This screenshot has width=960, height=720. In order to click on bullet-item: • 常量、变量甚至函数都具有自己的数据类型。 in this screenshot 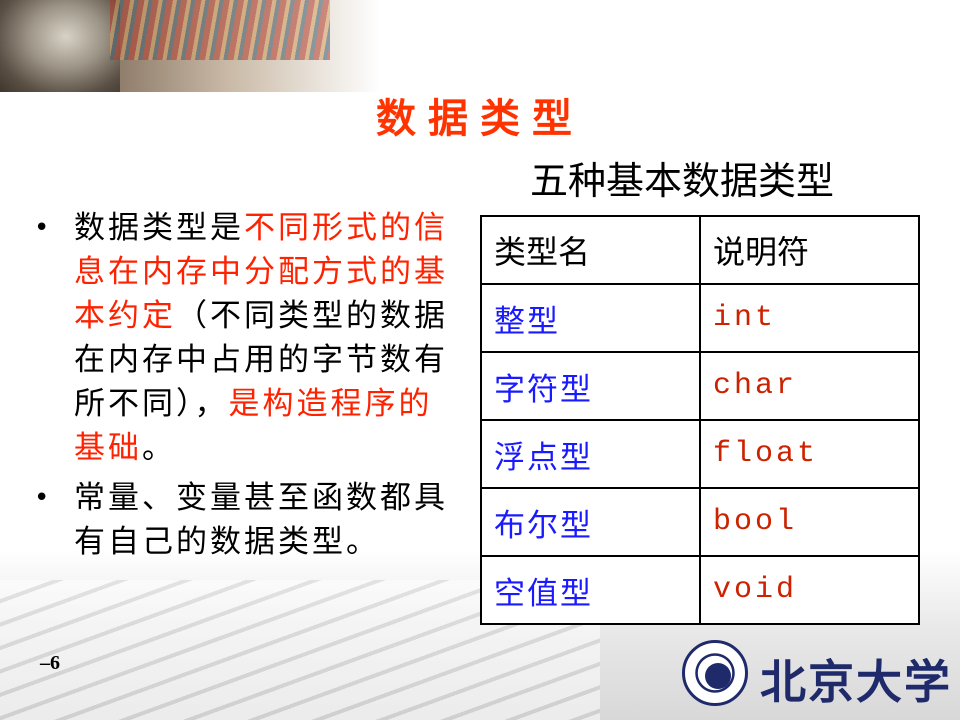, I will do `click(244, 520)`.